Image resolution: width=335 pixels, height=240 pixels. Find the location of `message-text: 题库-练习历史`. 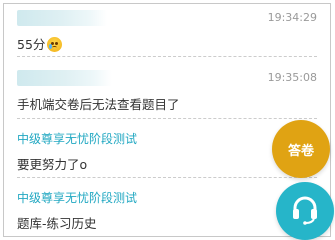

message-text: 题库-练习历史 is located at coordinates (57, 223).